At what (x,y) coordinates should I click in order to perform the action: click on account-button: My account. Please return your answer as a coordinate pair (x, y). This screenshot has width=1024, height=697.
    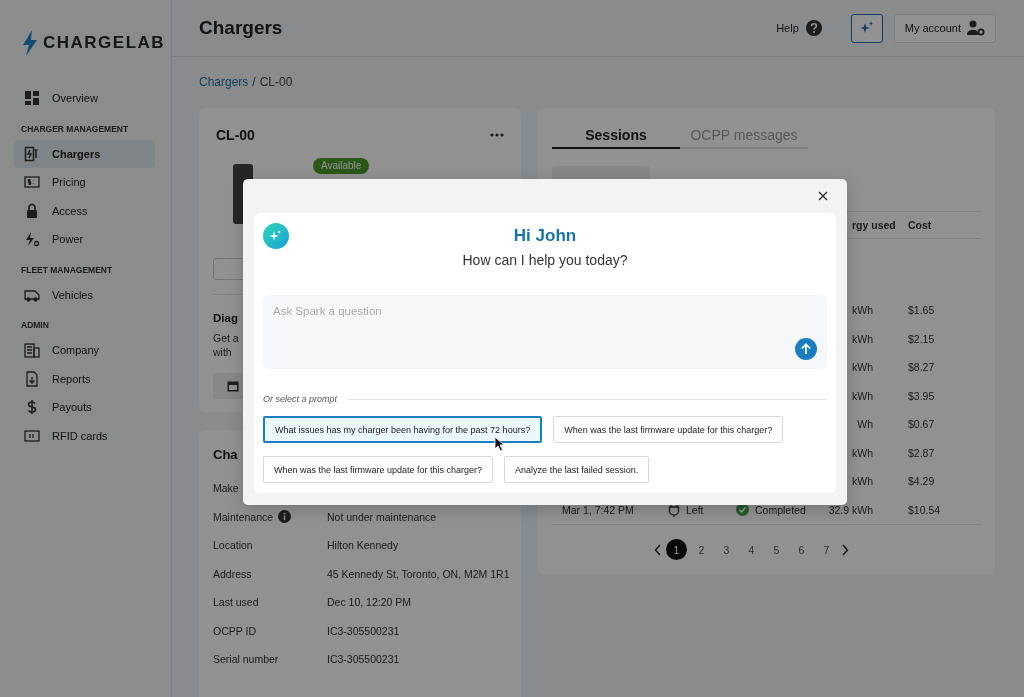
    Looking at the image, I should click on (944, 28).